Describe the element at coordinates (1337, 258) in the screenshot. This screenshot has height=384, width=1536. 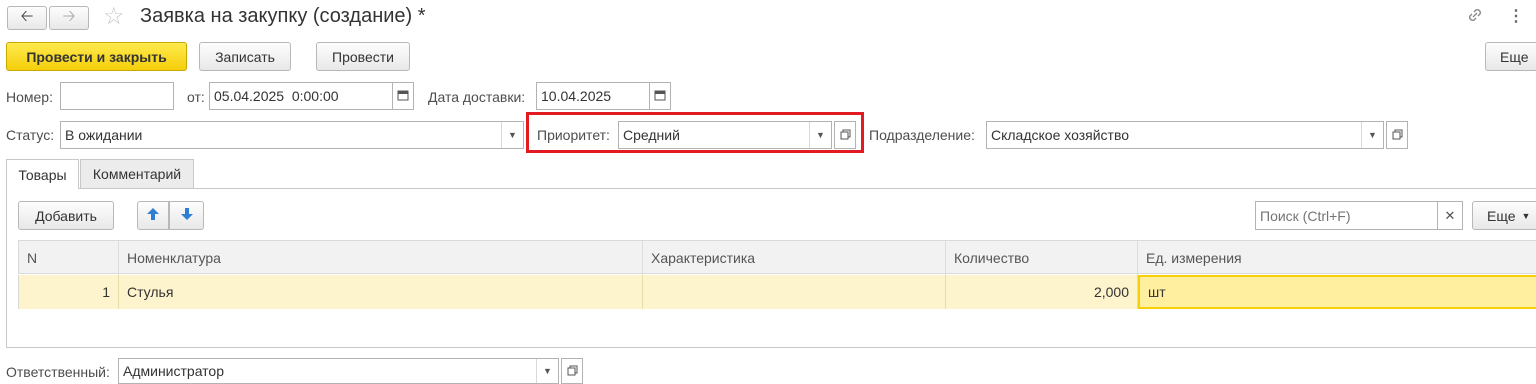
I see `column-header-unit: Ед. измерения` at that location.